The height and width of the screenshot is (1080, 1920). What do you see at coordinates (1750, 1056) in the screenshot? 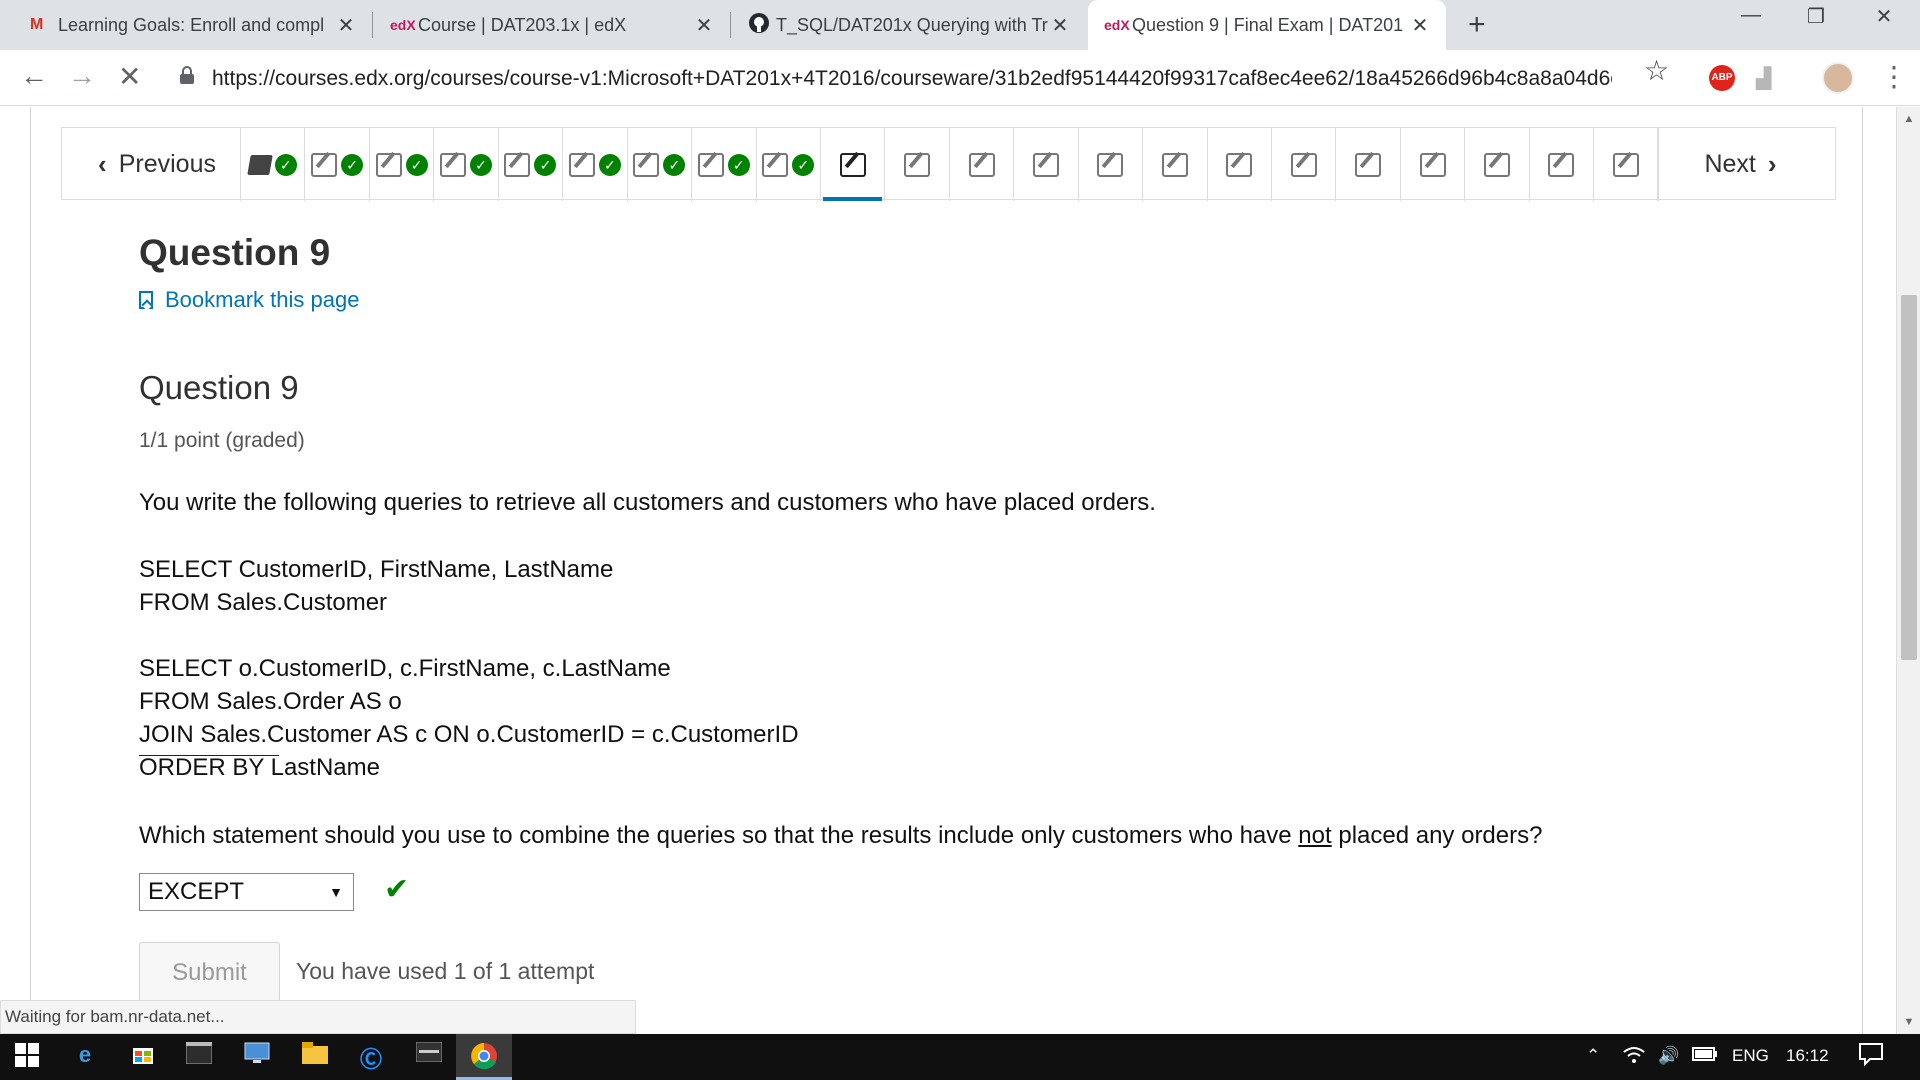
I see `language-indicator: ENG` at bounding box center [1750, 1056].